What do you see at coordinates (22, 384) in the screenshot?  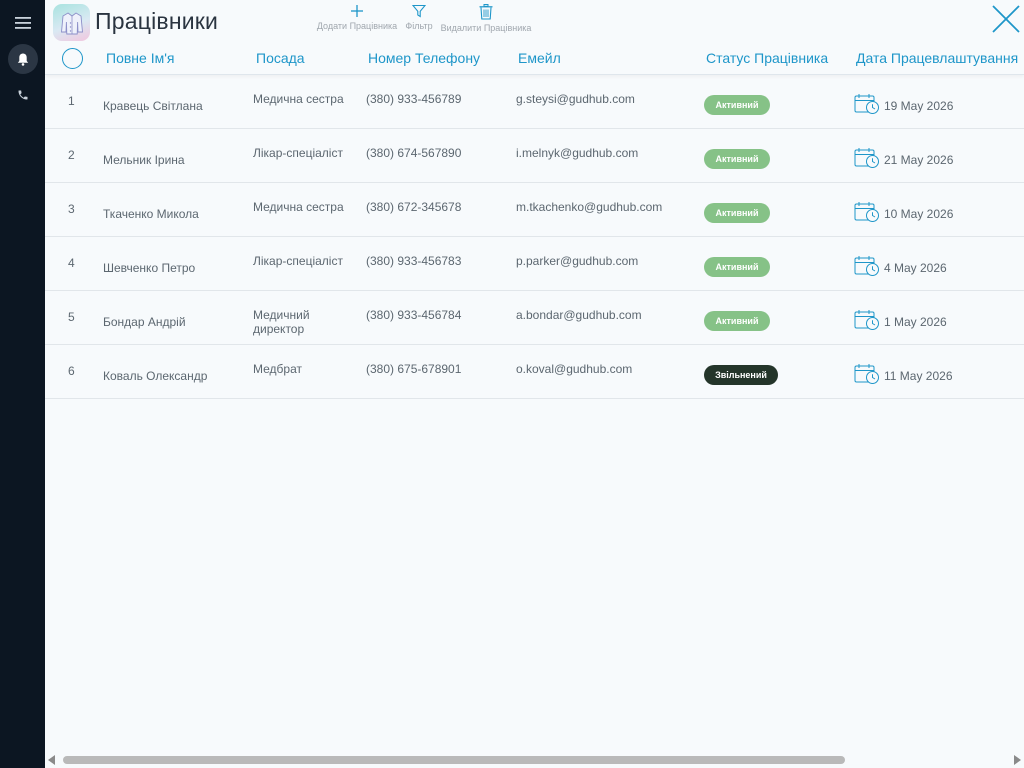 I see `left-rail` at bounding box center [22, 384].